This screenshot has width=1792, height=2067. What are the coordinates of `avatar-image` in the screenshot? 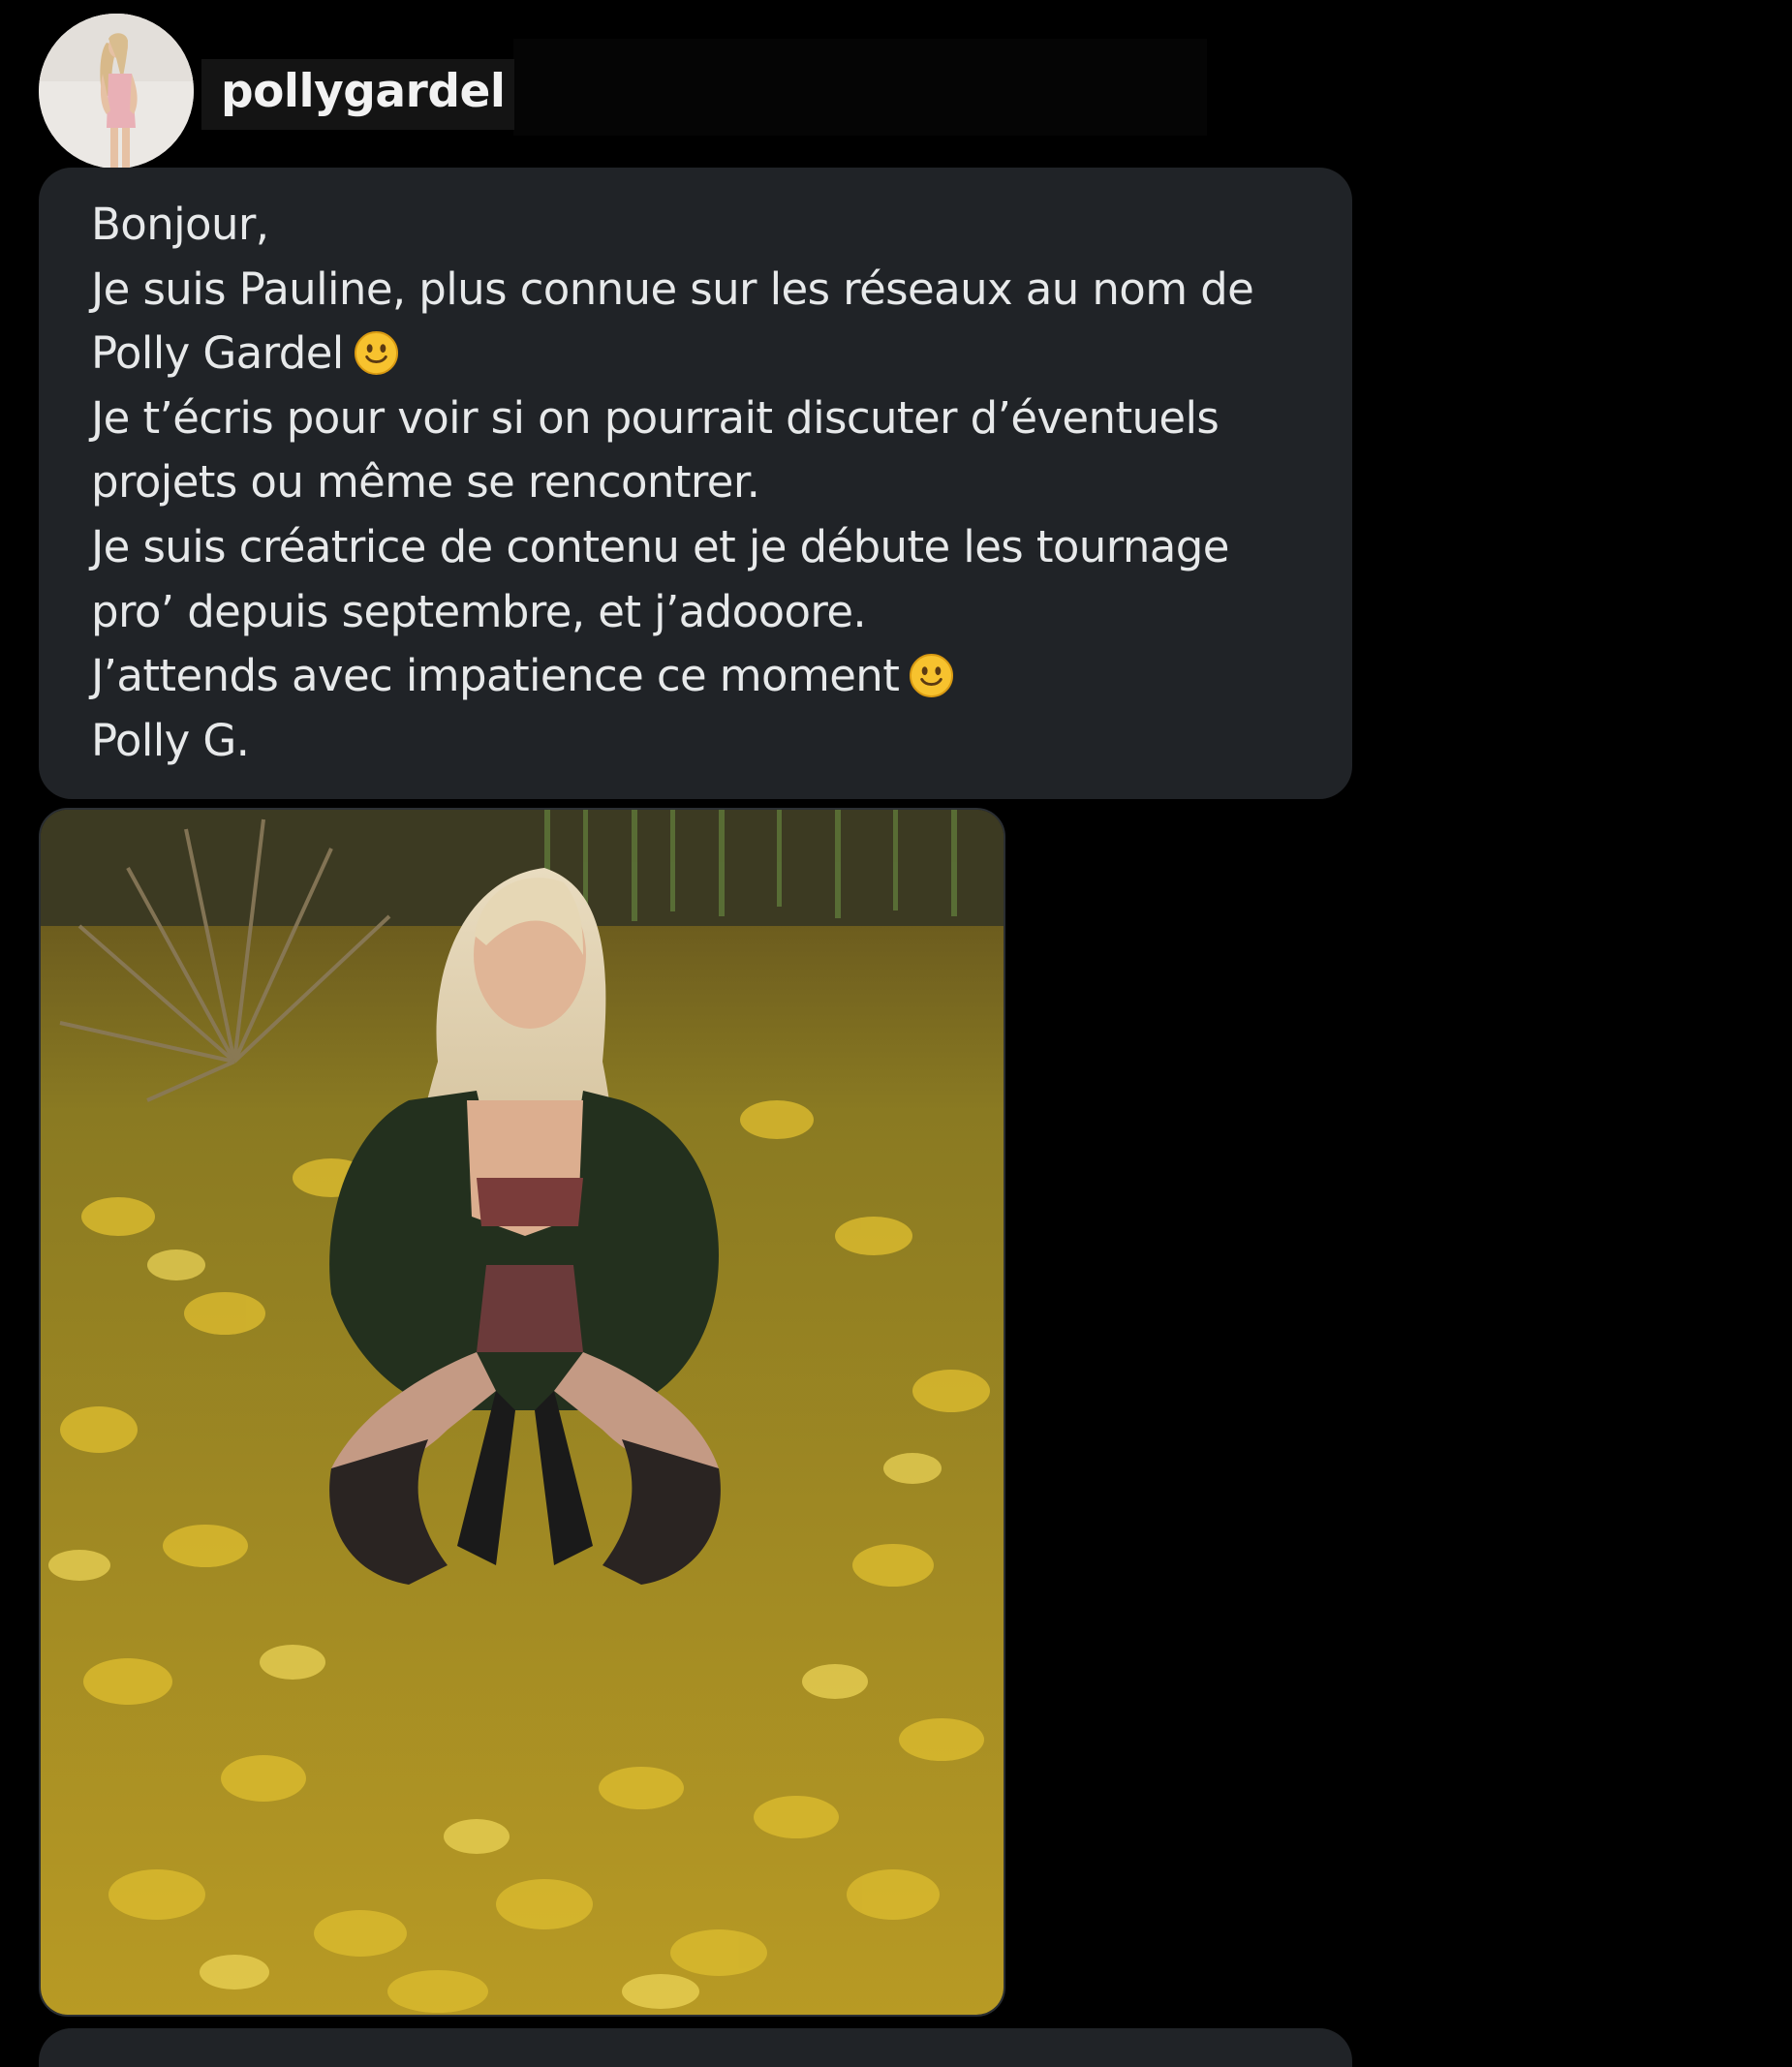 It's located at (116, 91).